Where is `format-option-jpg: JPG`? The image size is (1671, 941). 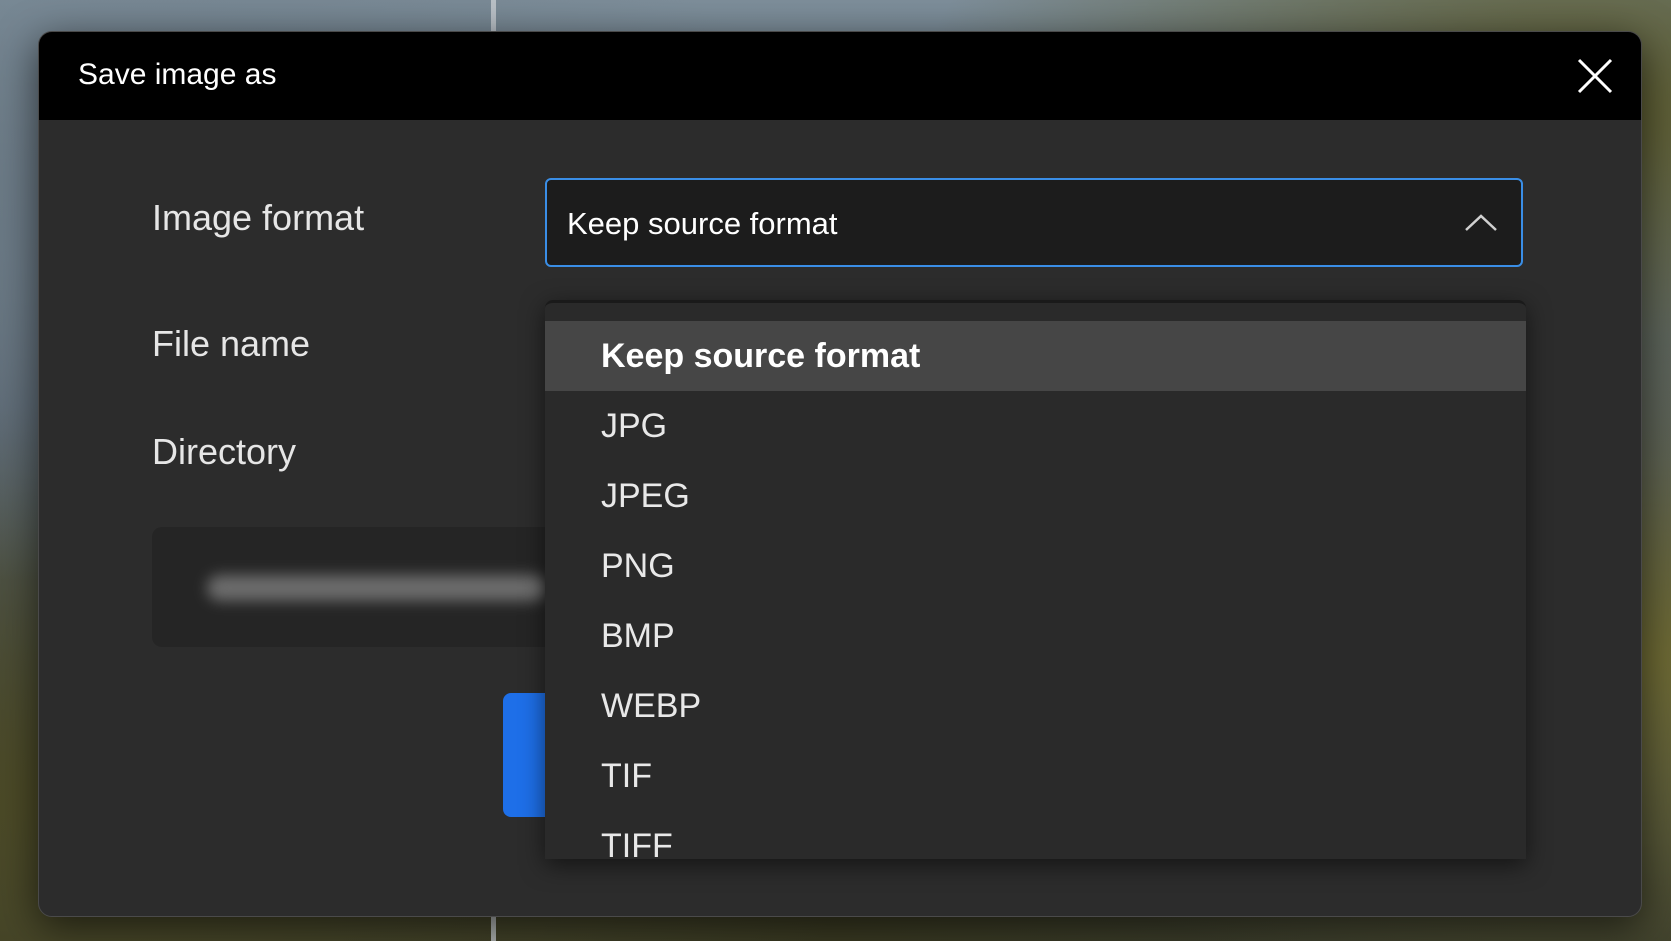
format-option-jpg: JPG is located at coordinates (1035, 426).